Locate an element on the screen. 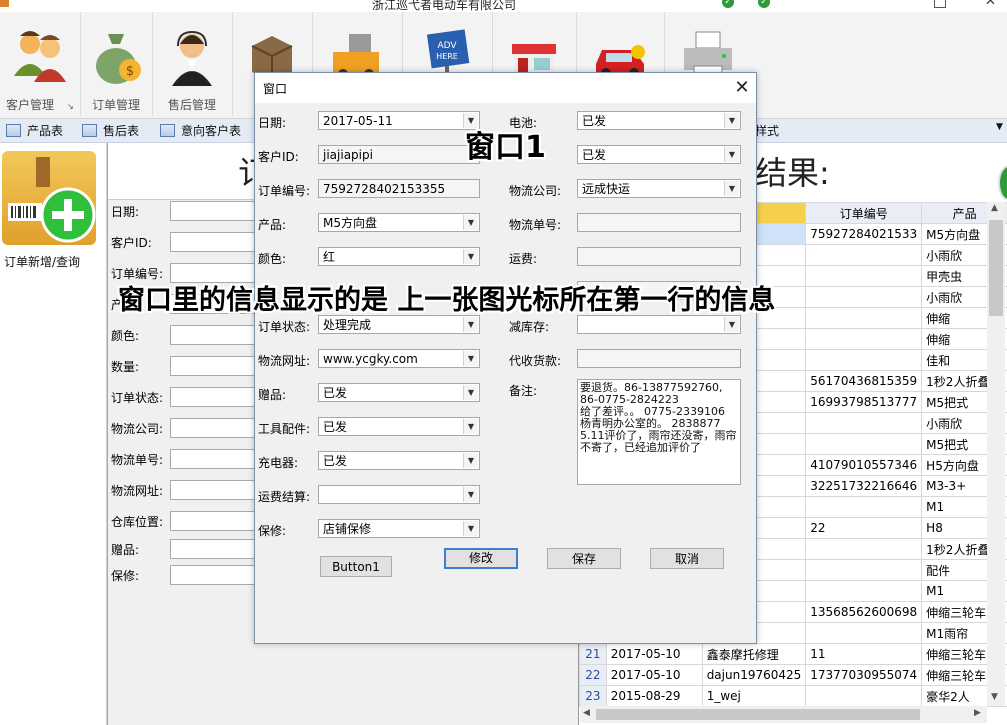 The height and width of the screenshot is (725, 1007). ribbon-group-aftersales: 售后管理 is located at coordinates (192, 64).